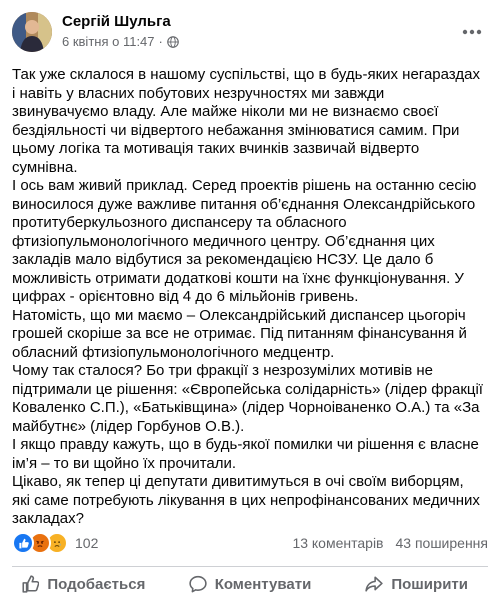 The width and height of the screenshot is (500, 603). What do you see at coordinates (96, 584) in the screenshot?
I see `like-label: Подобається` at bounding box center [96, 584].